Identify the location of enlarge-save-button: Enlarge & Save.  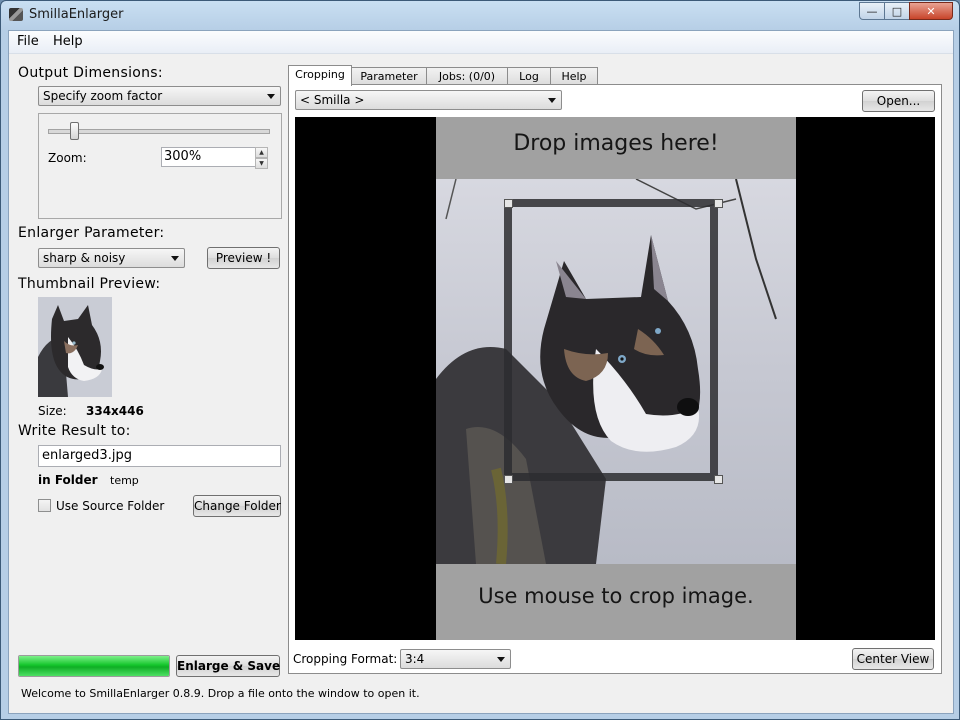
(228, 666).